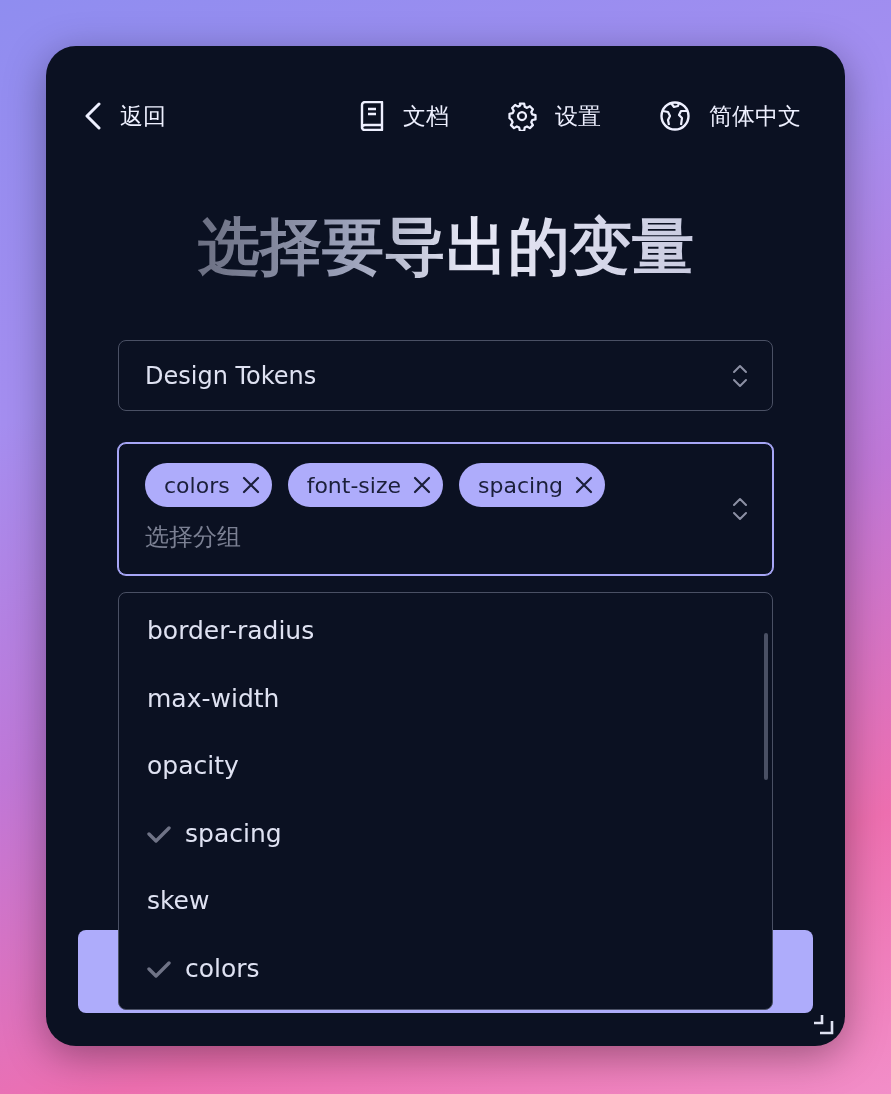 The image size is (891, 1094). I want to click on dropdown-option: max-width, so click(445, 698).